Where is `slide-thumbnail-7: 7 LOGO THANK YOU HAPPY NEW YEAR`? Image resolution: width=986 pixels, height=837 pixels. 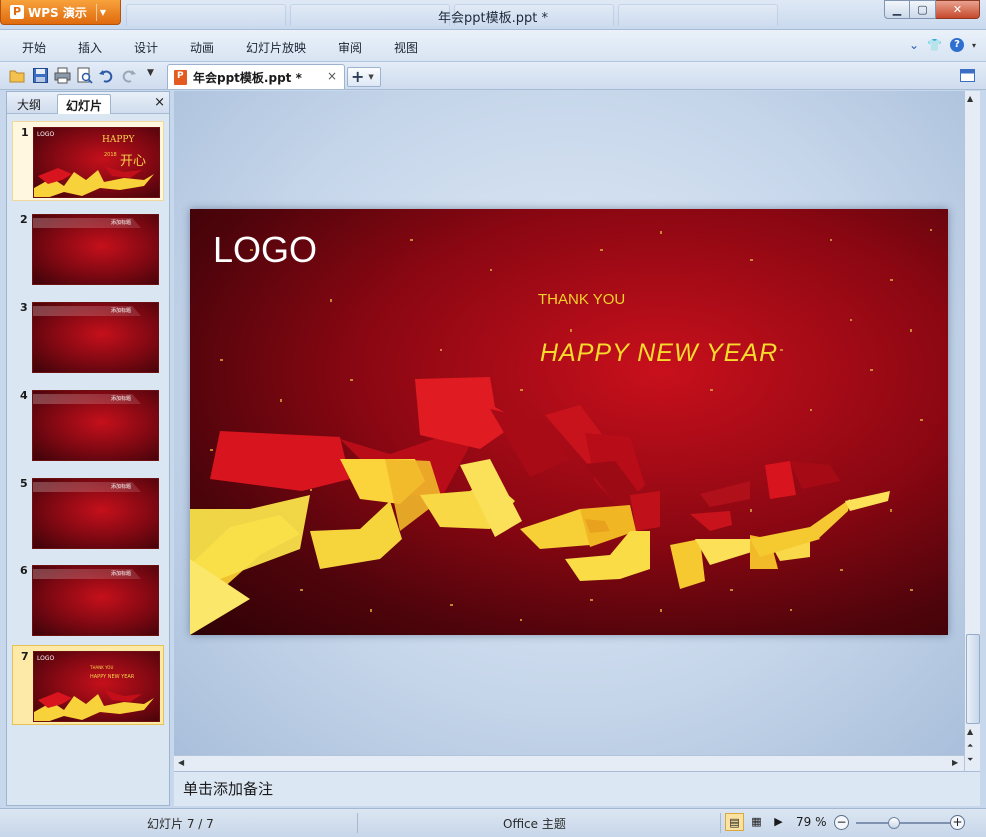 slide-thumbnail-7: 7 LOGO THANK YOU HAPPY NEW YEAR is located at coordinates (88, 685).